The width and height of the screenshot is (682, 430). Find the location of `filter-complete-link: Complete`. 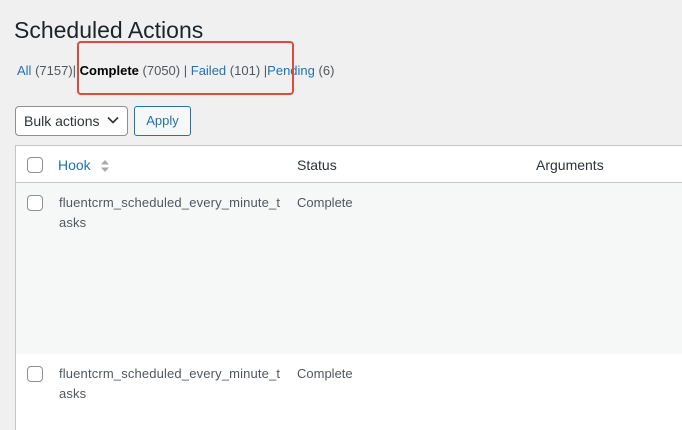

filter-complete-link: Complete is located at coordinates (109, 70).